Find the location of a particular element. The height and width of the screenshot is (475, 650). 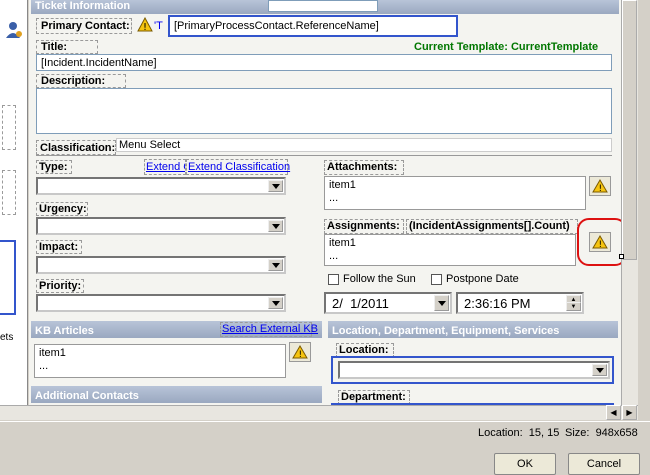

search-external-kb-link: Search External KB is located at coordinates (270, 329).